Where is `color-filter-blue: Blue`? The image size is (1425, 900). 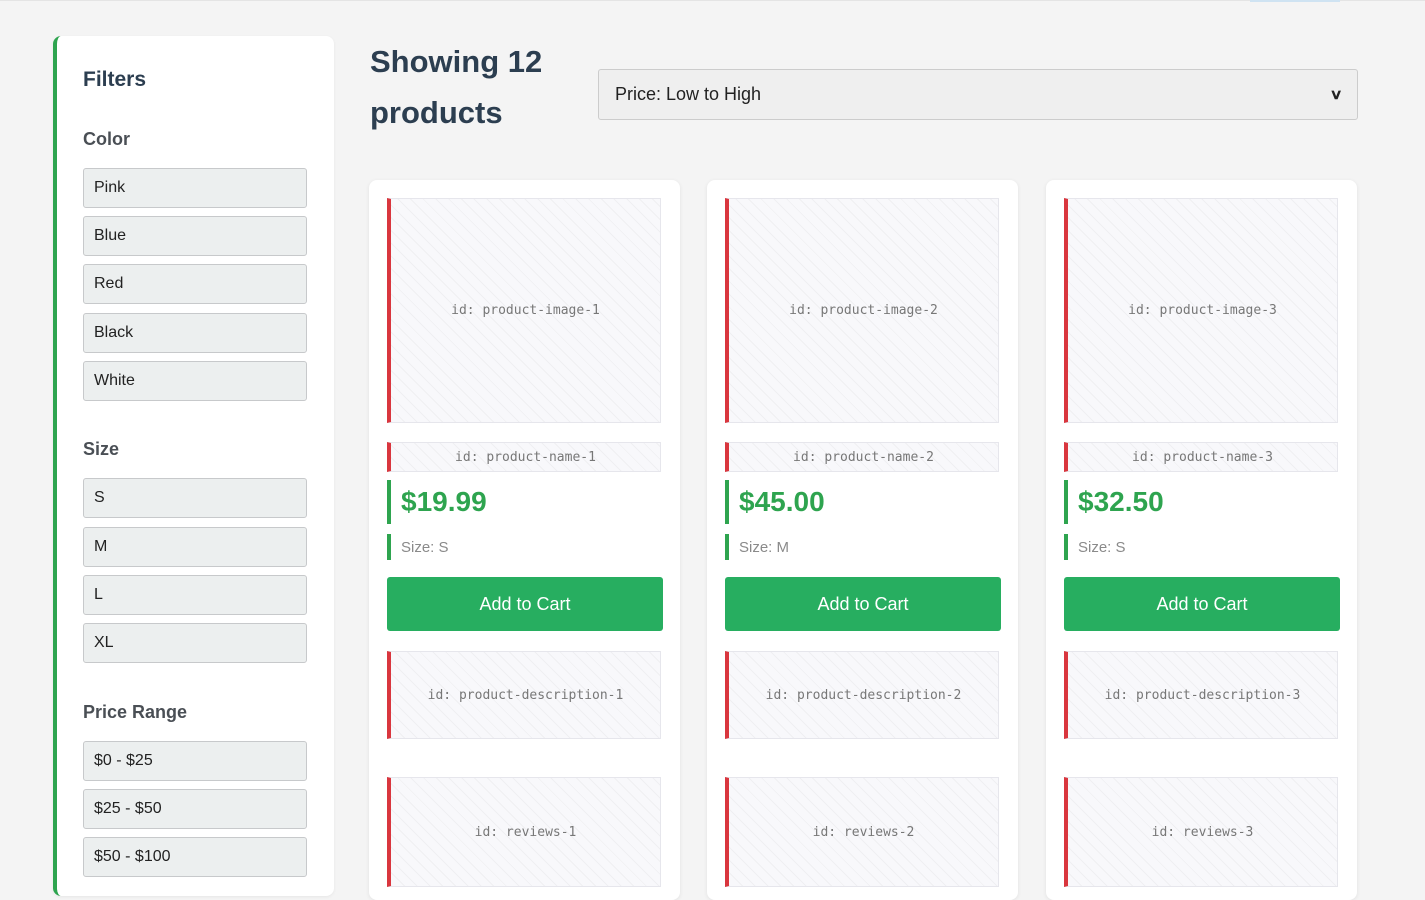 color-filter-blue: Blue is located at coordinates (195, 236).